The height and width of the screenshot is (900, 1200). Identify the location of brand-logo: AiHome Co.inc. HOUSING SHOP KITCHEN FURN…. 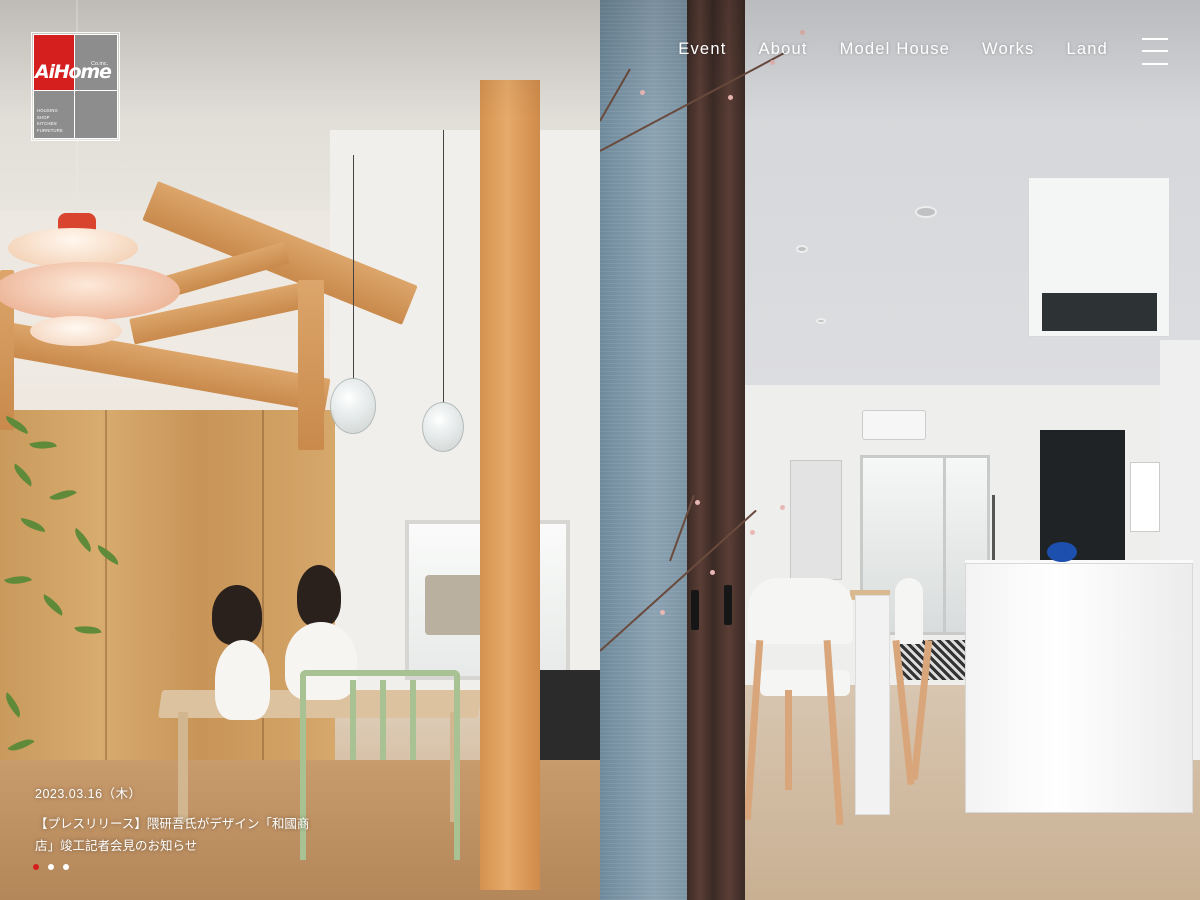
(75, 86).